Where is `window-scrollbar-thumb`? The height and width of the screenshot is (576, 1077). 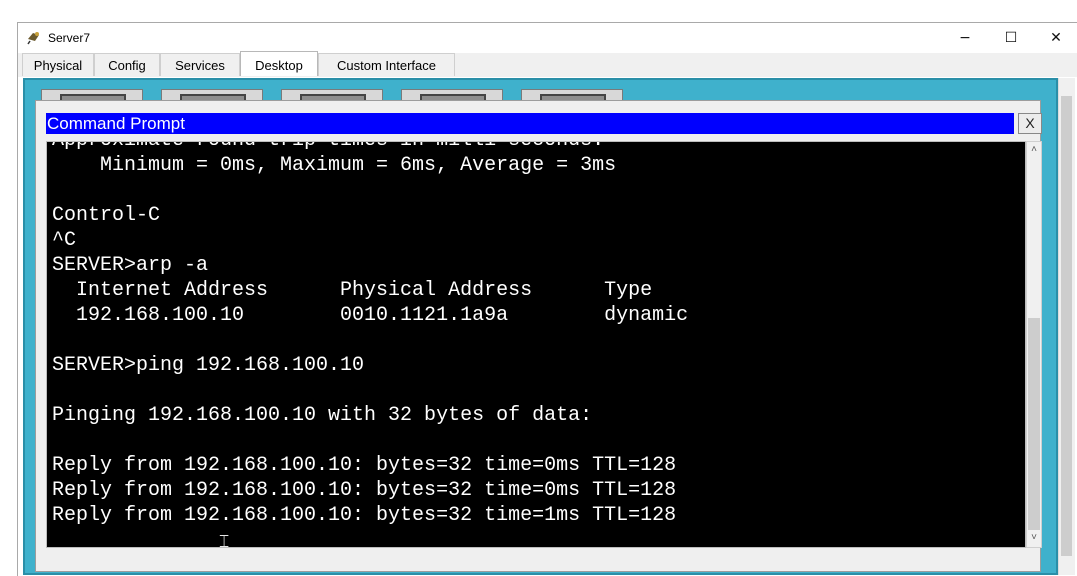 window-scrollbar-thumb is located at coordinates (1066, 326).